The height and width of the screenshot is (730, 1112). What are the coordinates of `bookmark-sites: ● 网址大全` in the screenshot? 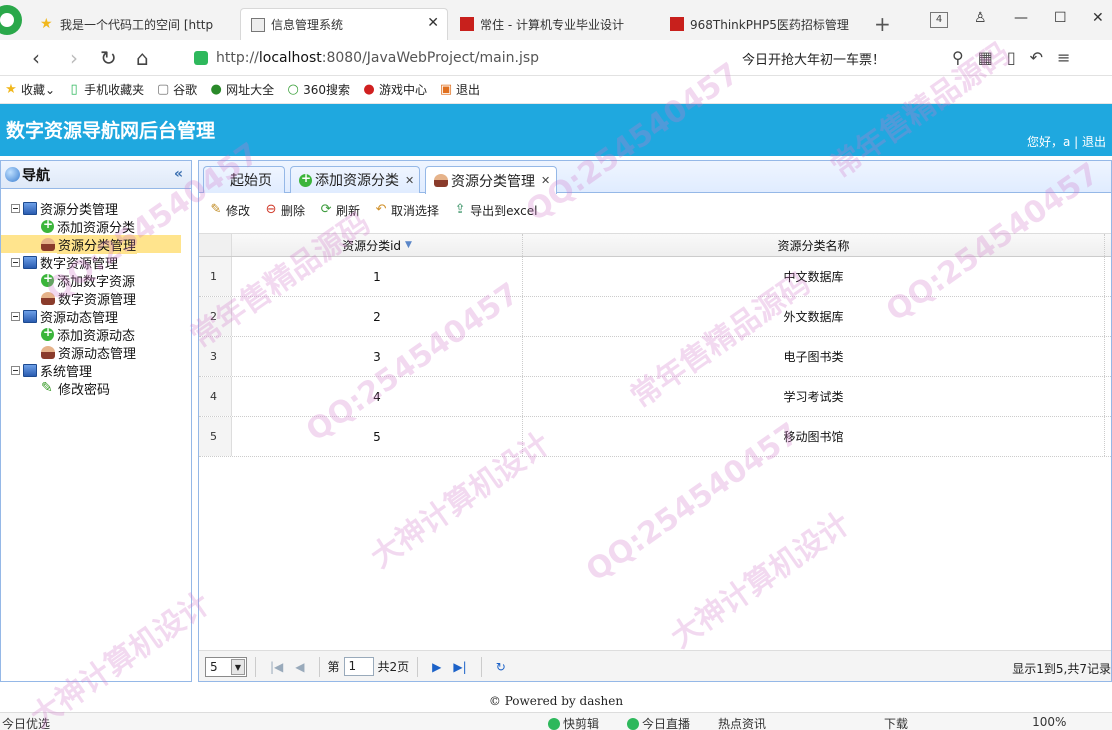 It's located at (241, 89).